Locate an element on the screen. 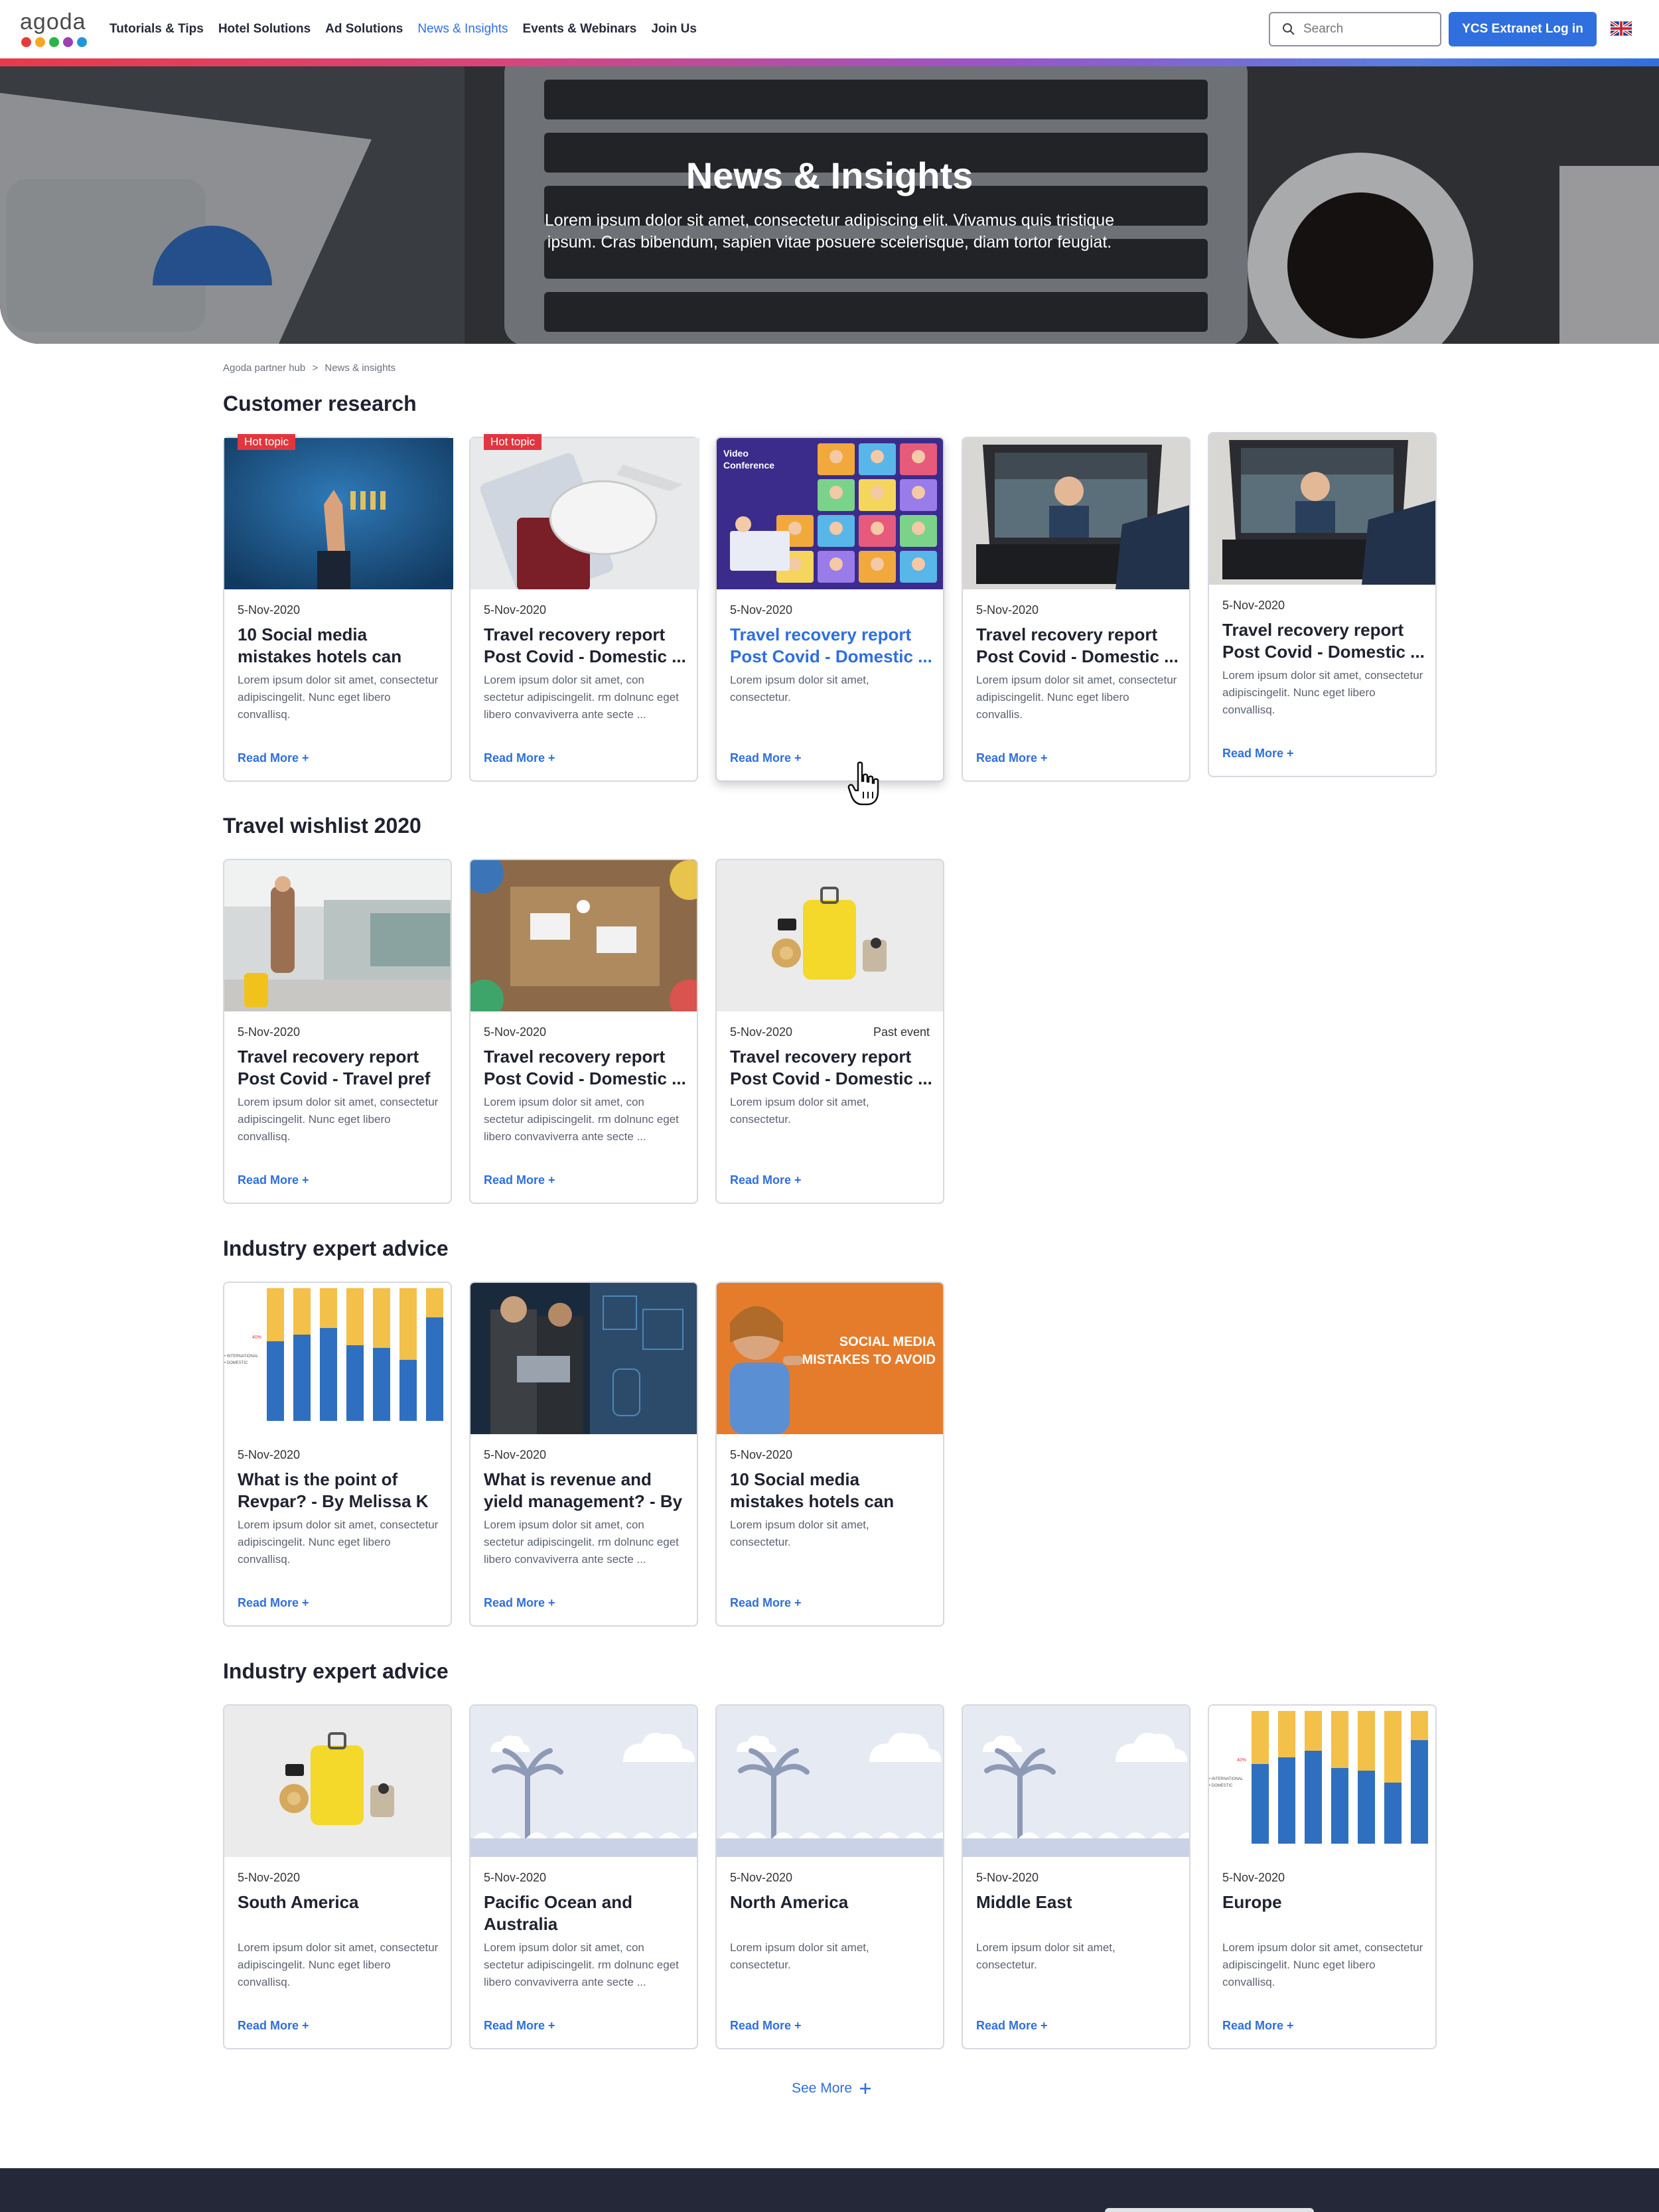  svg-text: 40% is located at coordinates (1241, 1761).